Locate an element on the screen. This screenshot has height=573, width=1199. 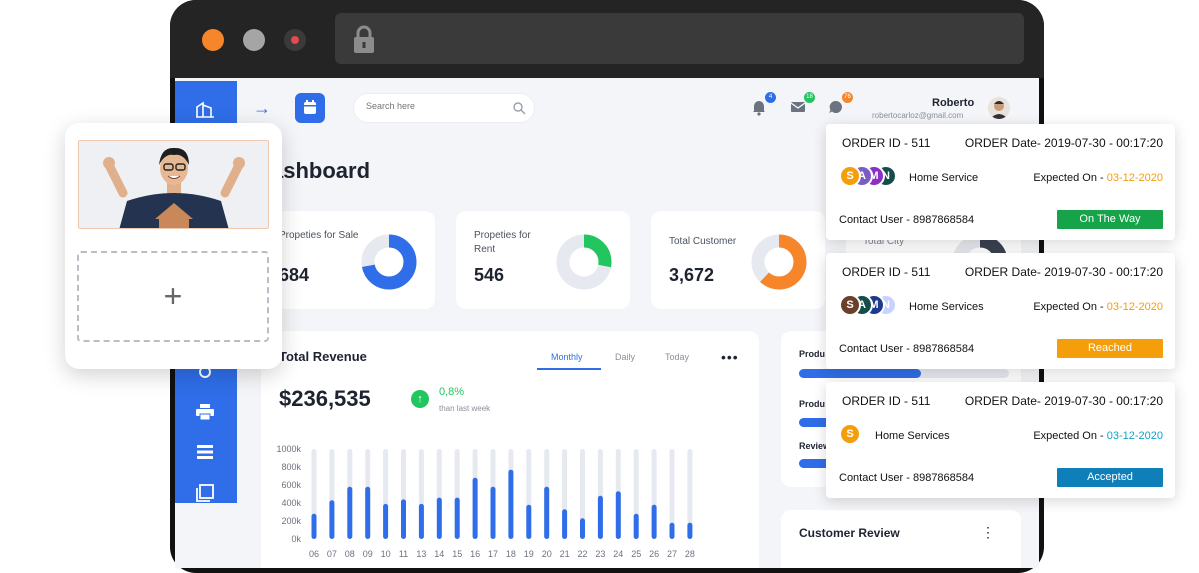
tab-today: Today is located at coordinates (677, 357).